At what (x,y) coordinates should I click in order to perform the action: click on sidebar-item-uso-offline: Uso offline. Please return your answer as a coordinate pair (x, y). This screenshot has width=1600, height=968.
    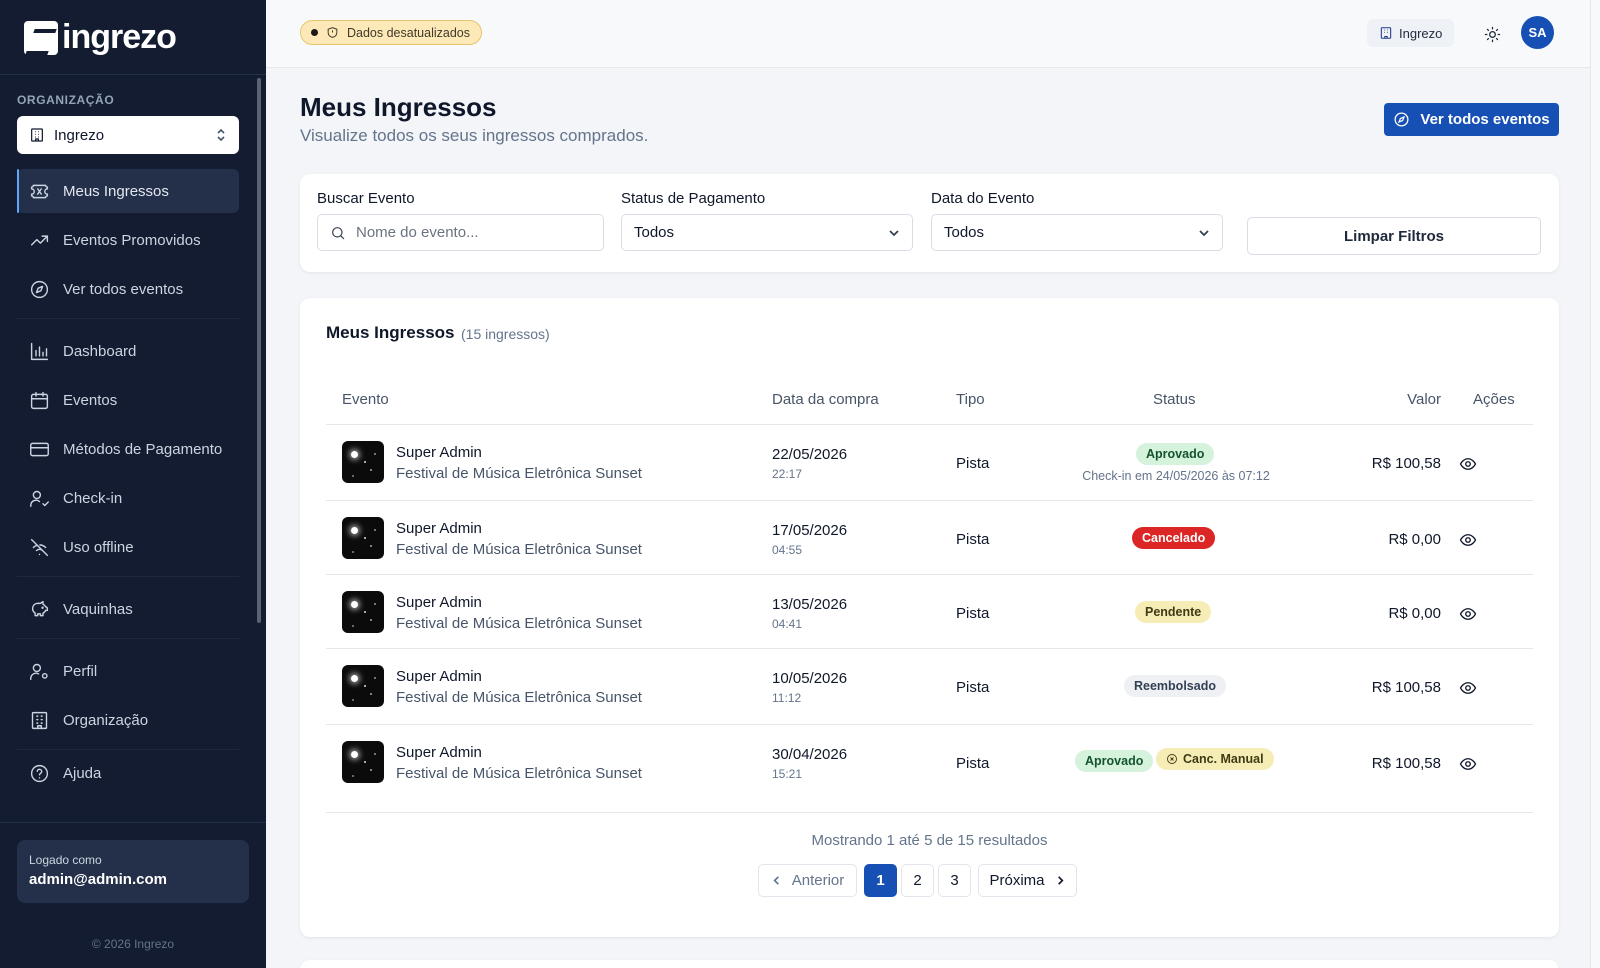
    Looking at the image, I should click on (128, 547).